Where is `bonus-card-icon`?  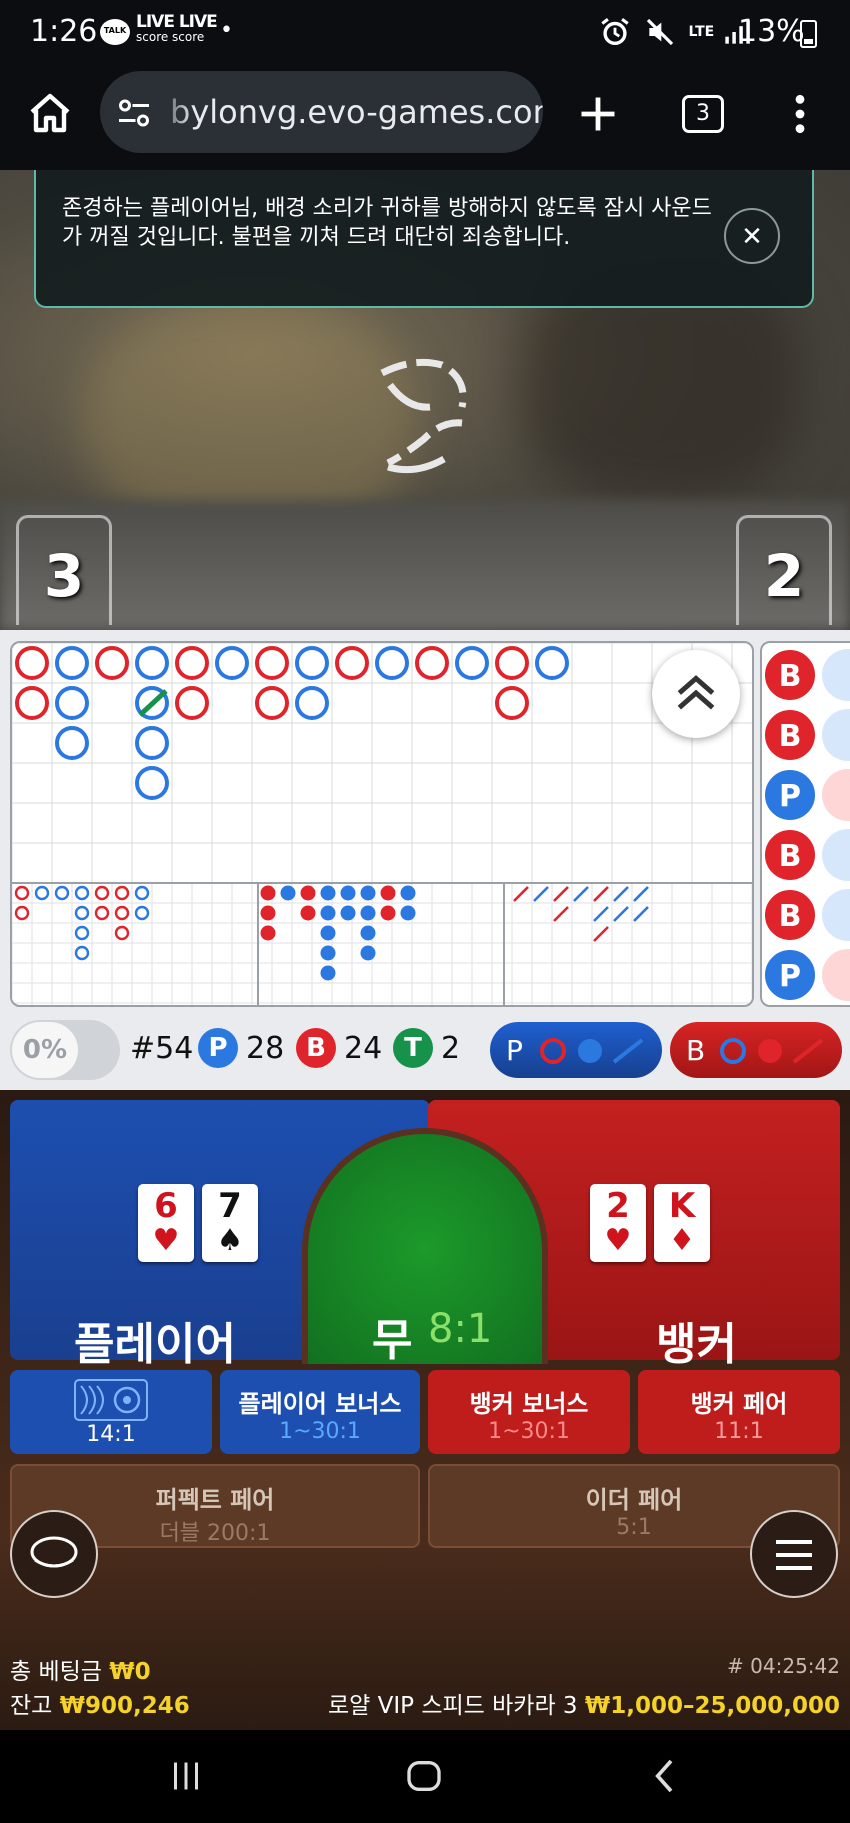
bonus-card-icon is located at coordinates (111, 1400).